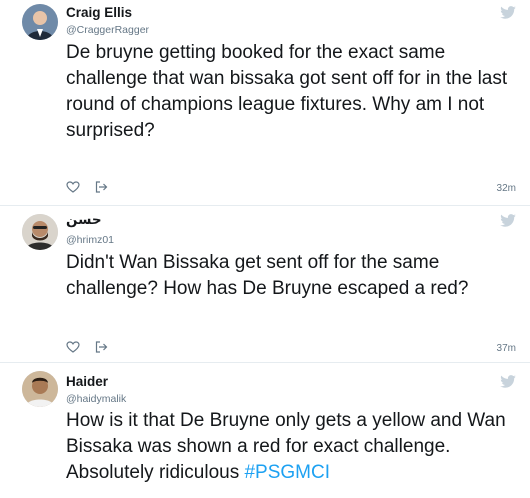 Image resolution: width=530 pixels, height=498 pixels. Describe the element at coordinates (40, 232) in the screenshot. I see `avatar-hrimz01` at that location.